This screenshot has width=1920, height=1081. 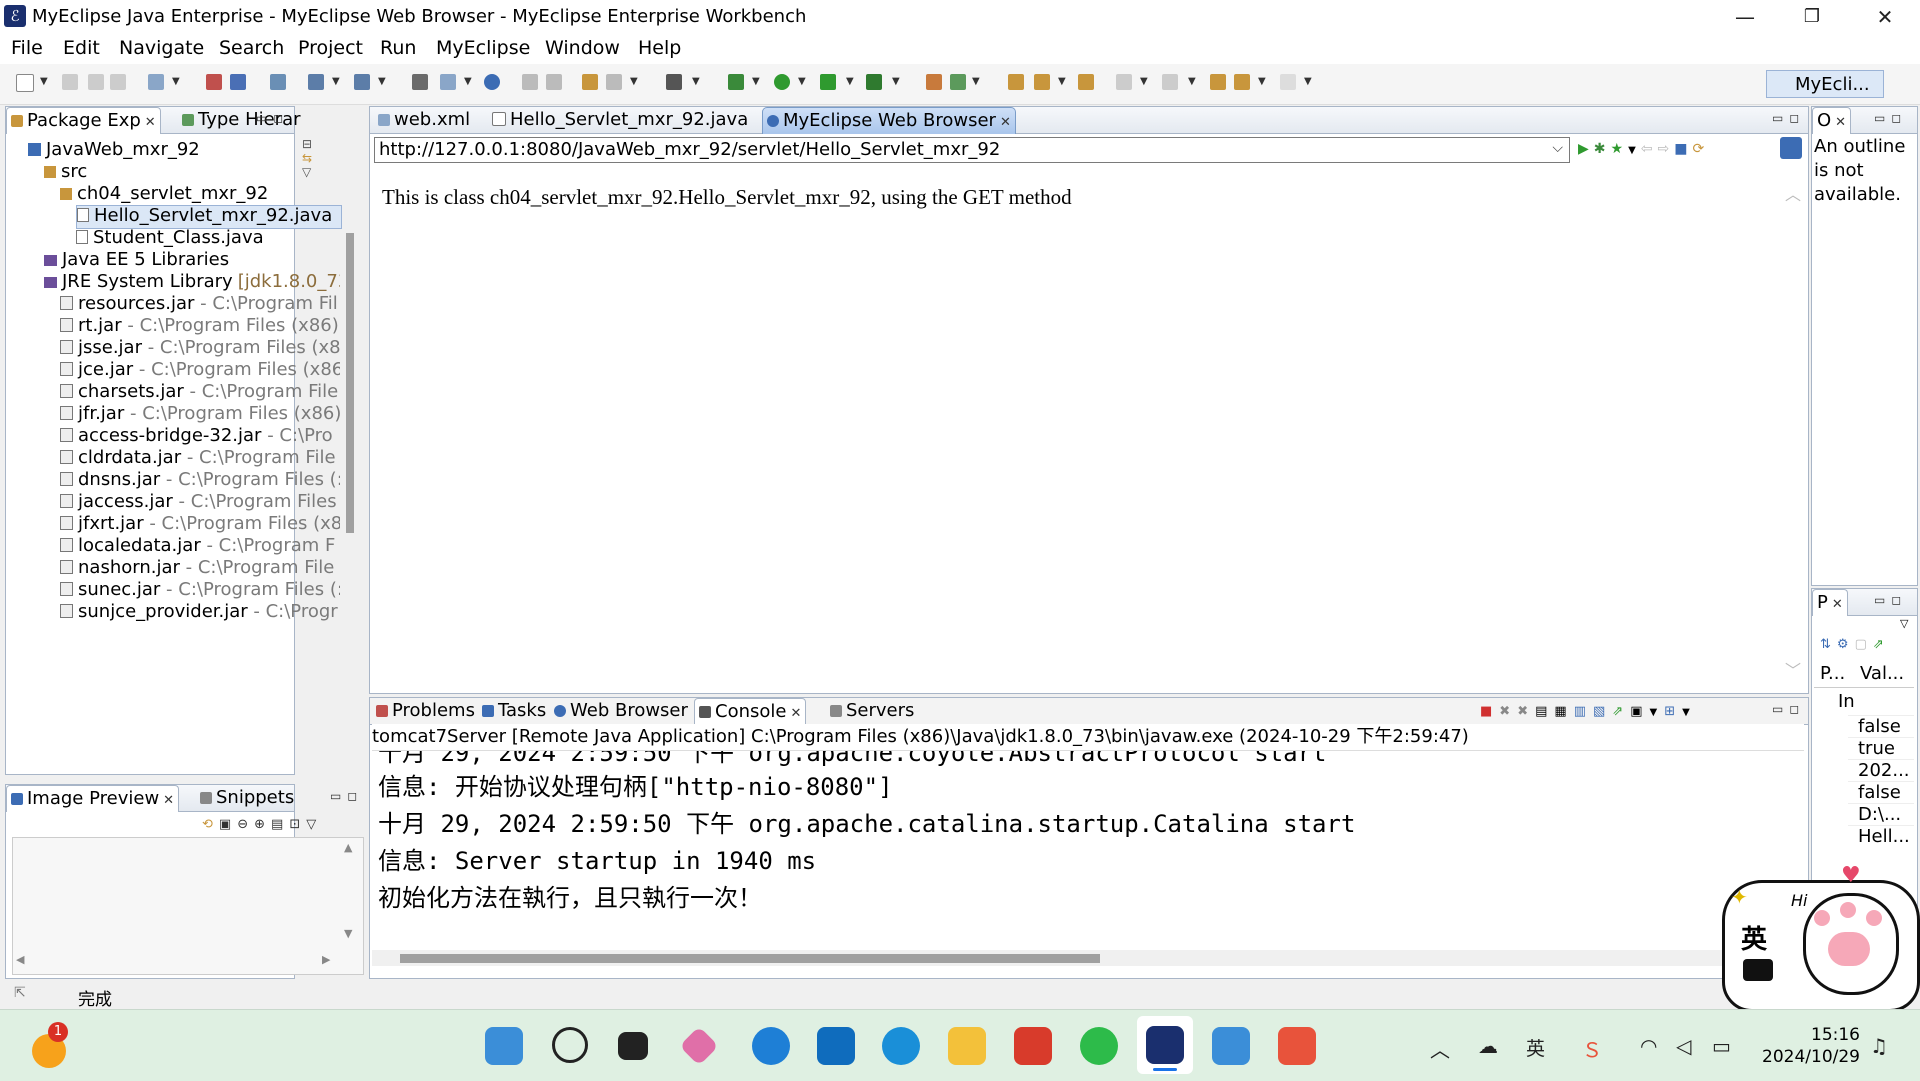 I want to click on battery-icon: ▭, so click(x=1721, y=1046).